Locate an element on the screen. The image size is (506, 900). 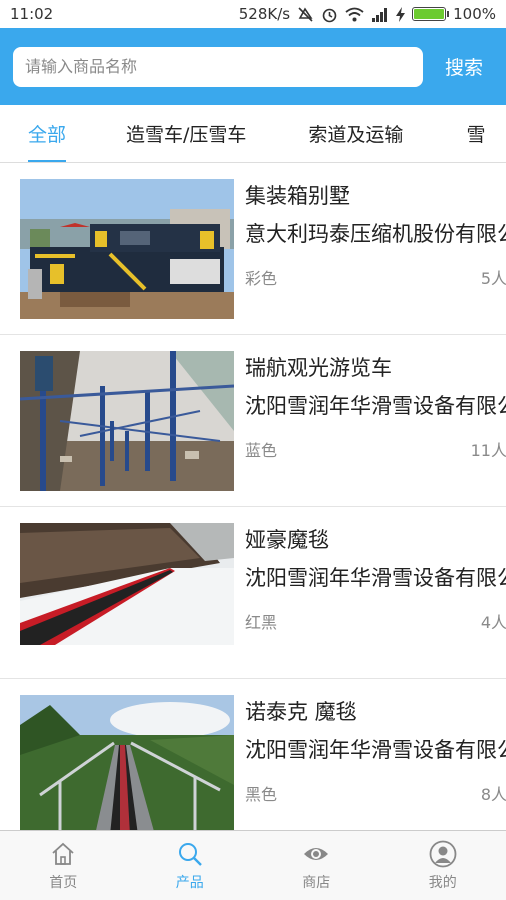
product-views: 11人浏览 is located at coordinates (488, 450).